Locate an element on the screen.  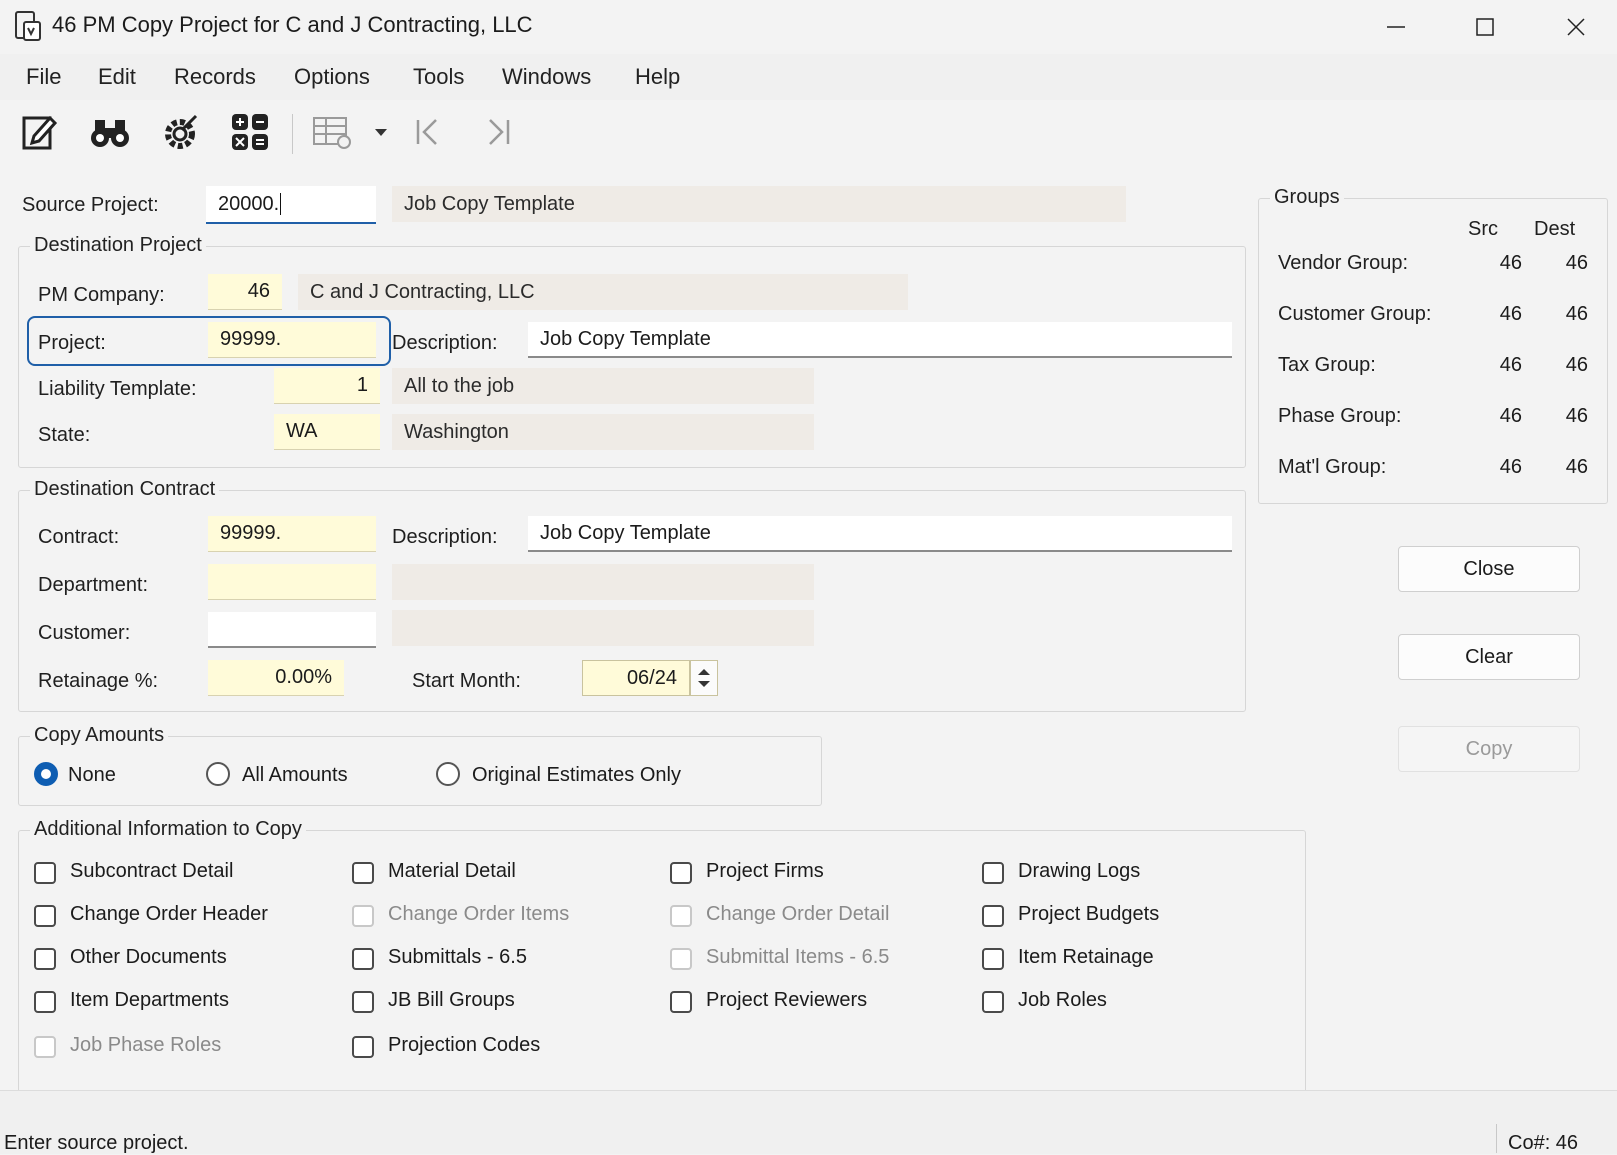
menu-records: Records is located at coordinates (215, 77).